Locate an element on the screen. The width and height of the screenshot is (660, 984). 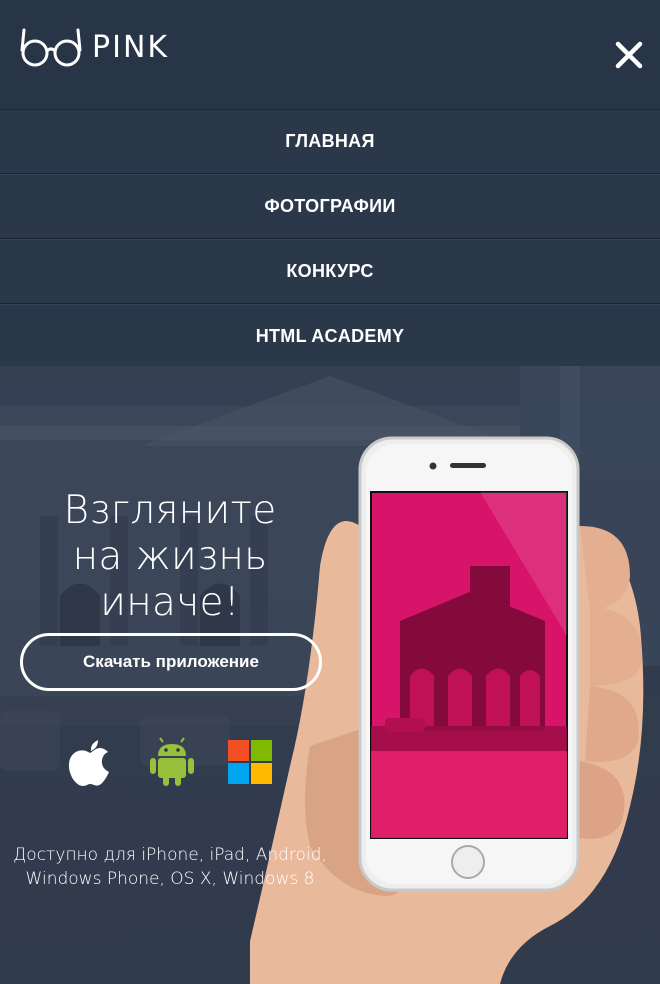
site-header: PINK is located at coordinates (330, 55).